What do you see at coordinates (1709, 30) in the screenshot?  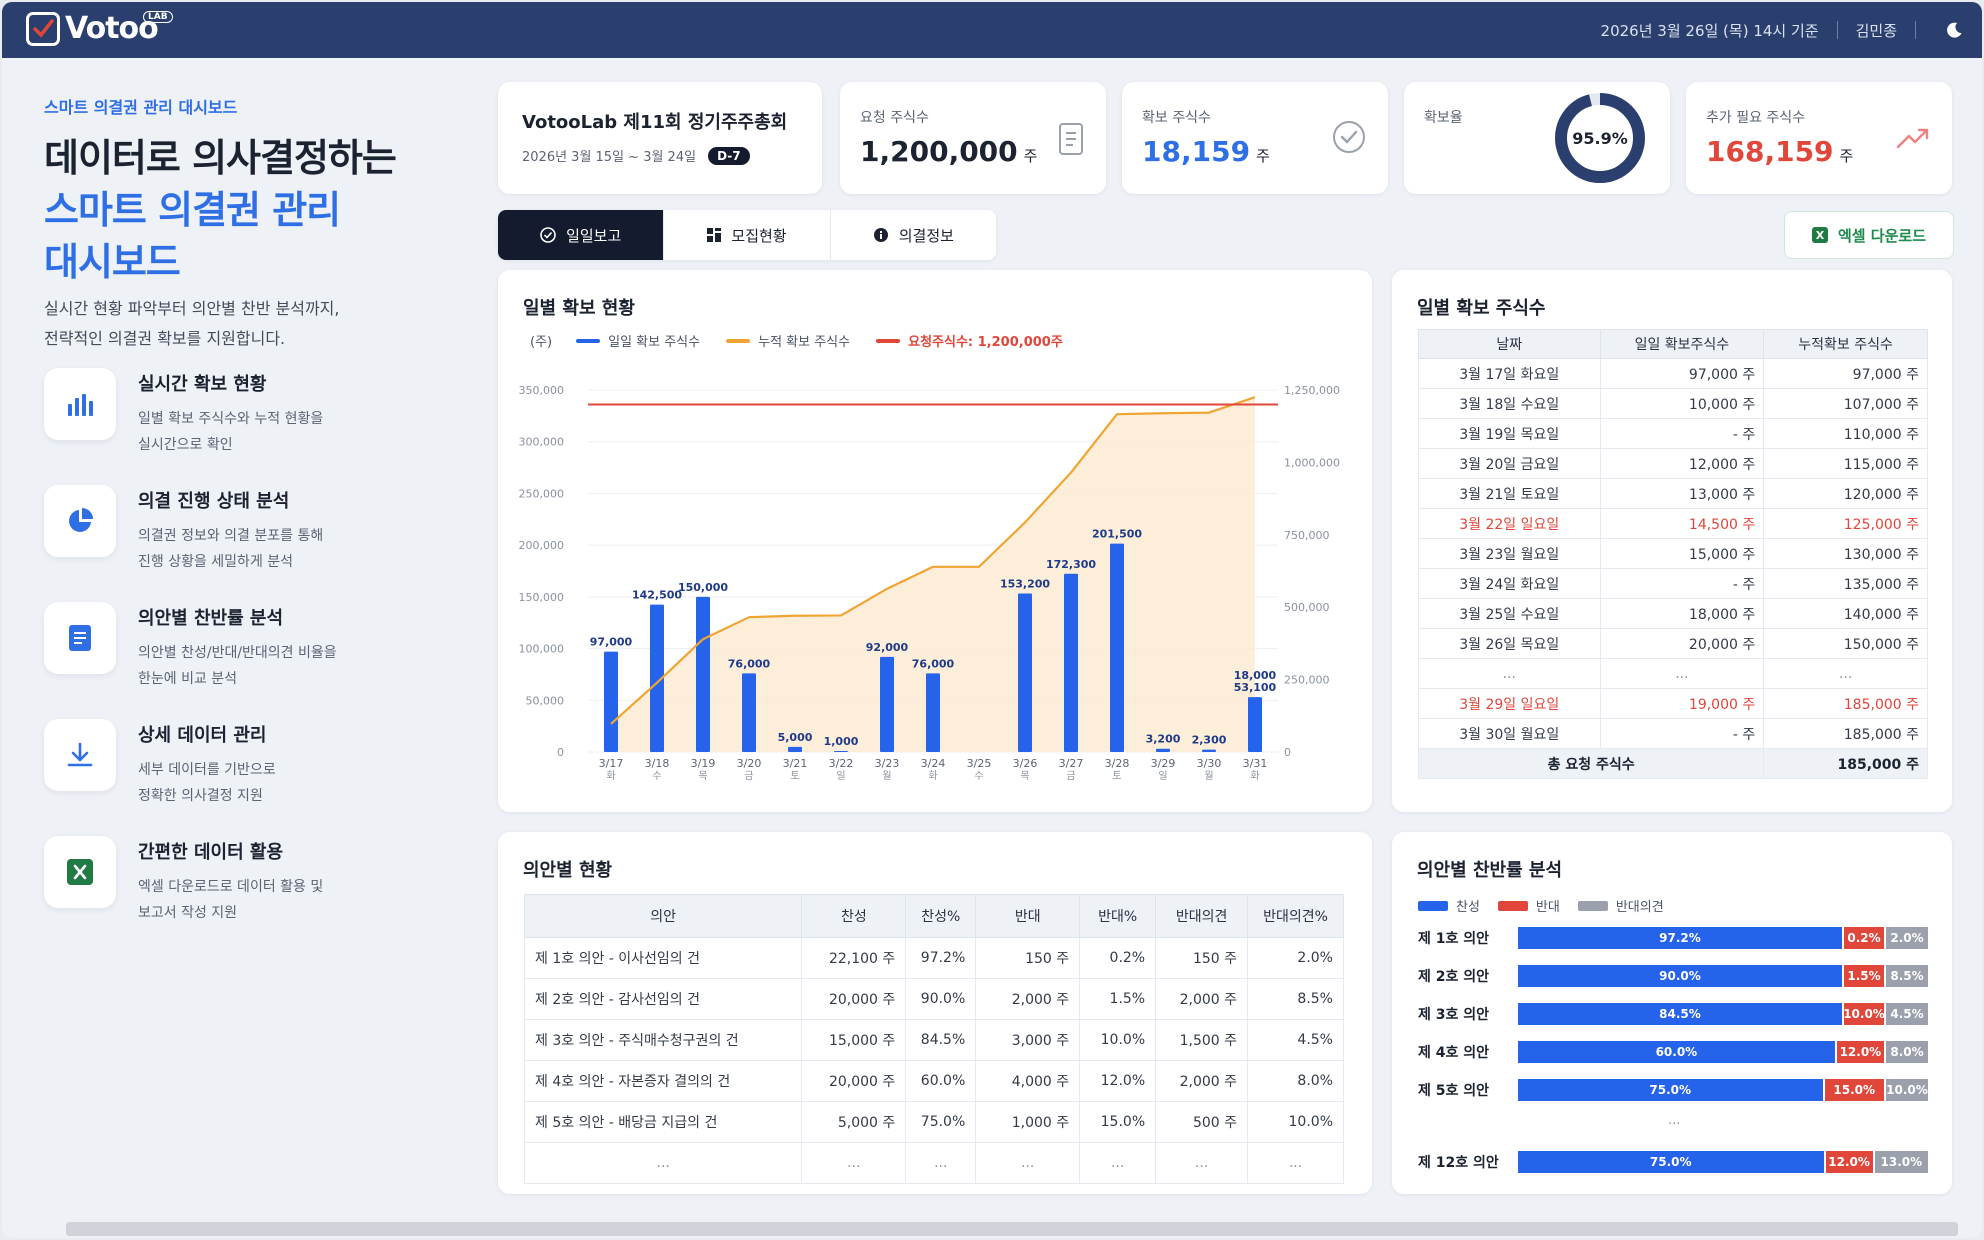 I see `date-text: 2026년 3월 26일 (목) 14시 기준` at bounding box center [1709, 30].